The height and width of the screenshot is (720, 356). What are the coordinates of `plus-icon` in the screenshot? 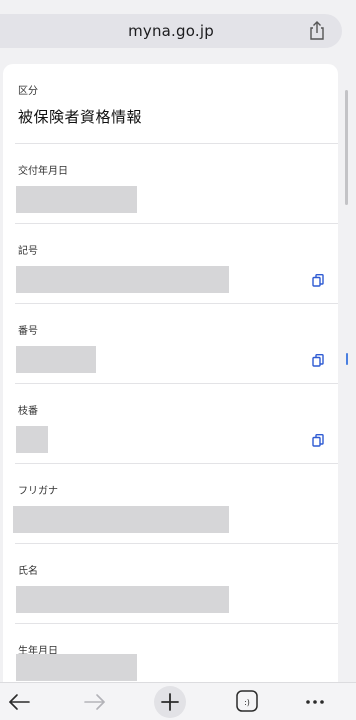 It's located at (170, 702).